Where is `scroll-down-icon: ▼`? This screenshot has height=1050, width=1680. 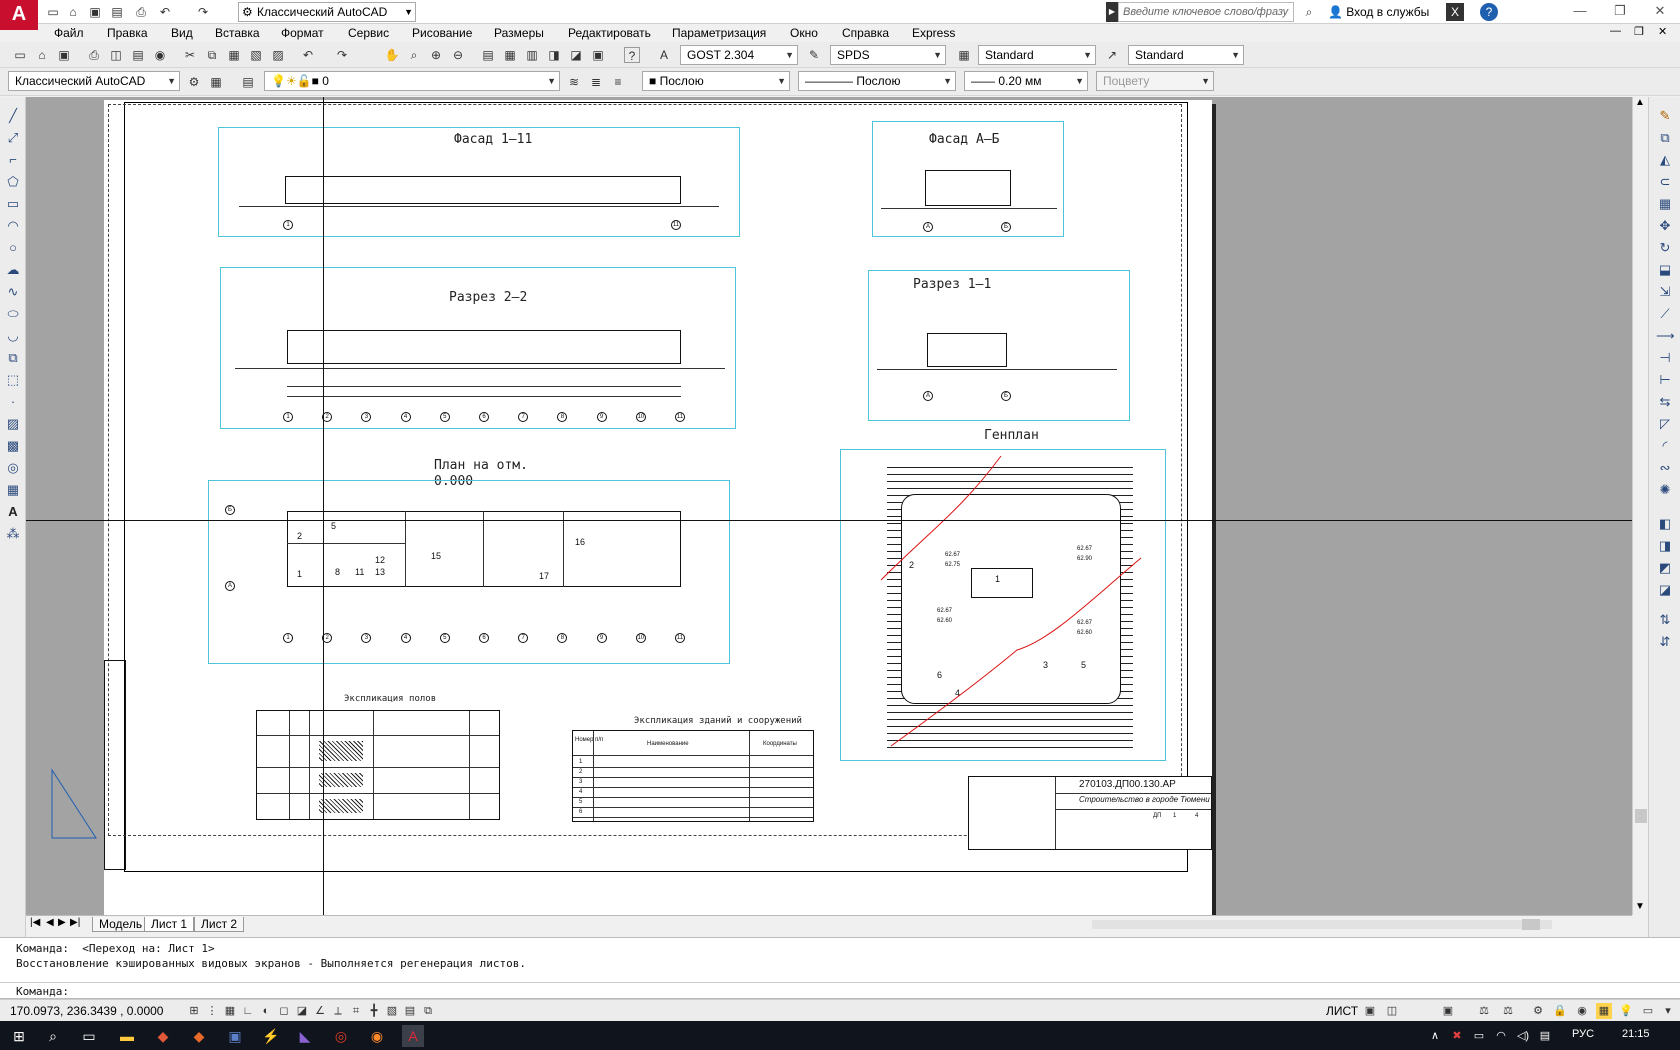 scroll-down-icon: ▼ is located at coordinates (1640, 906).